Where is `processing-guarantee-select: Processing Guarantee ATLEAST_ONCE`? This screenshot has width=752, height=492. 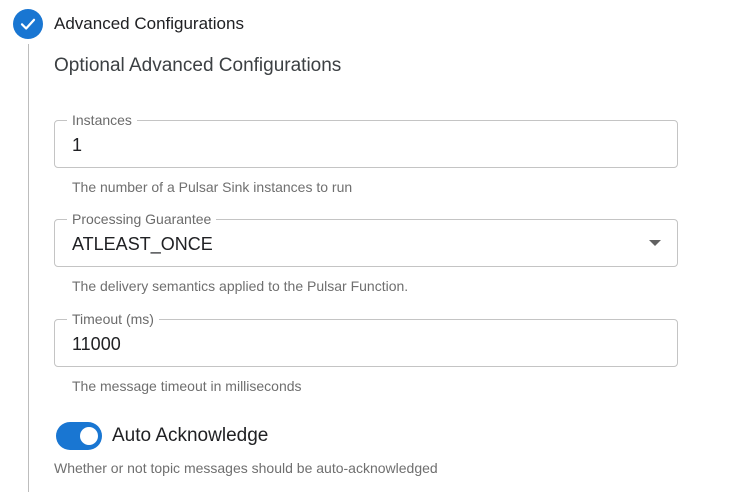
processing-guarantee-select: Processing Guarantee ATLEAST_ONCE is located at coordinates (366, 238).